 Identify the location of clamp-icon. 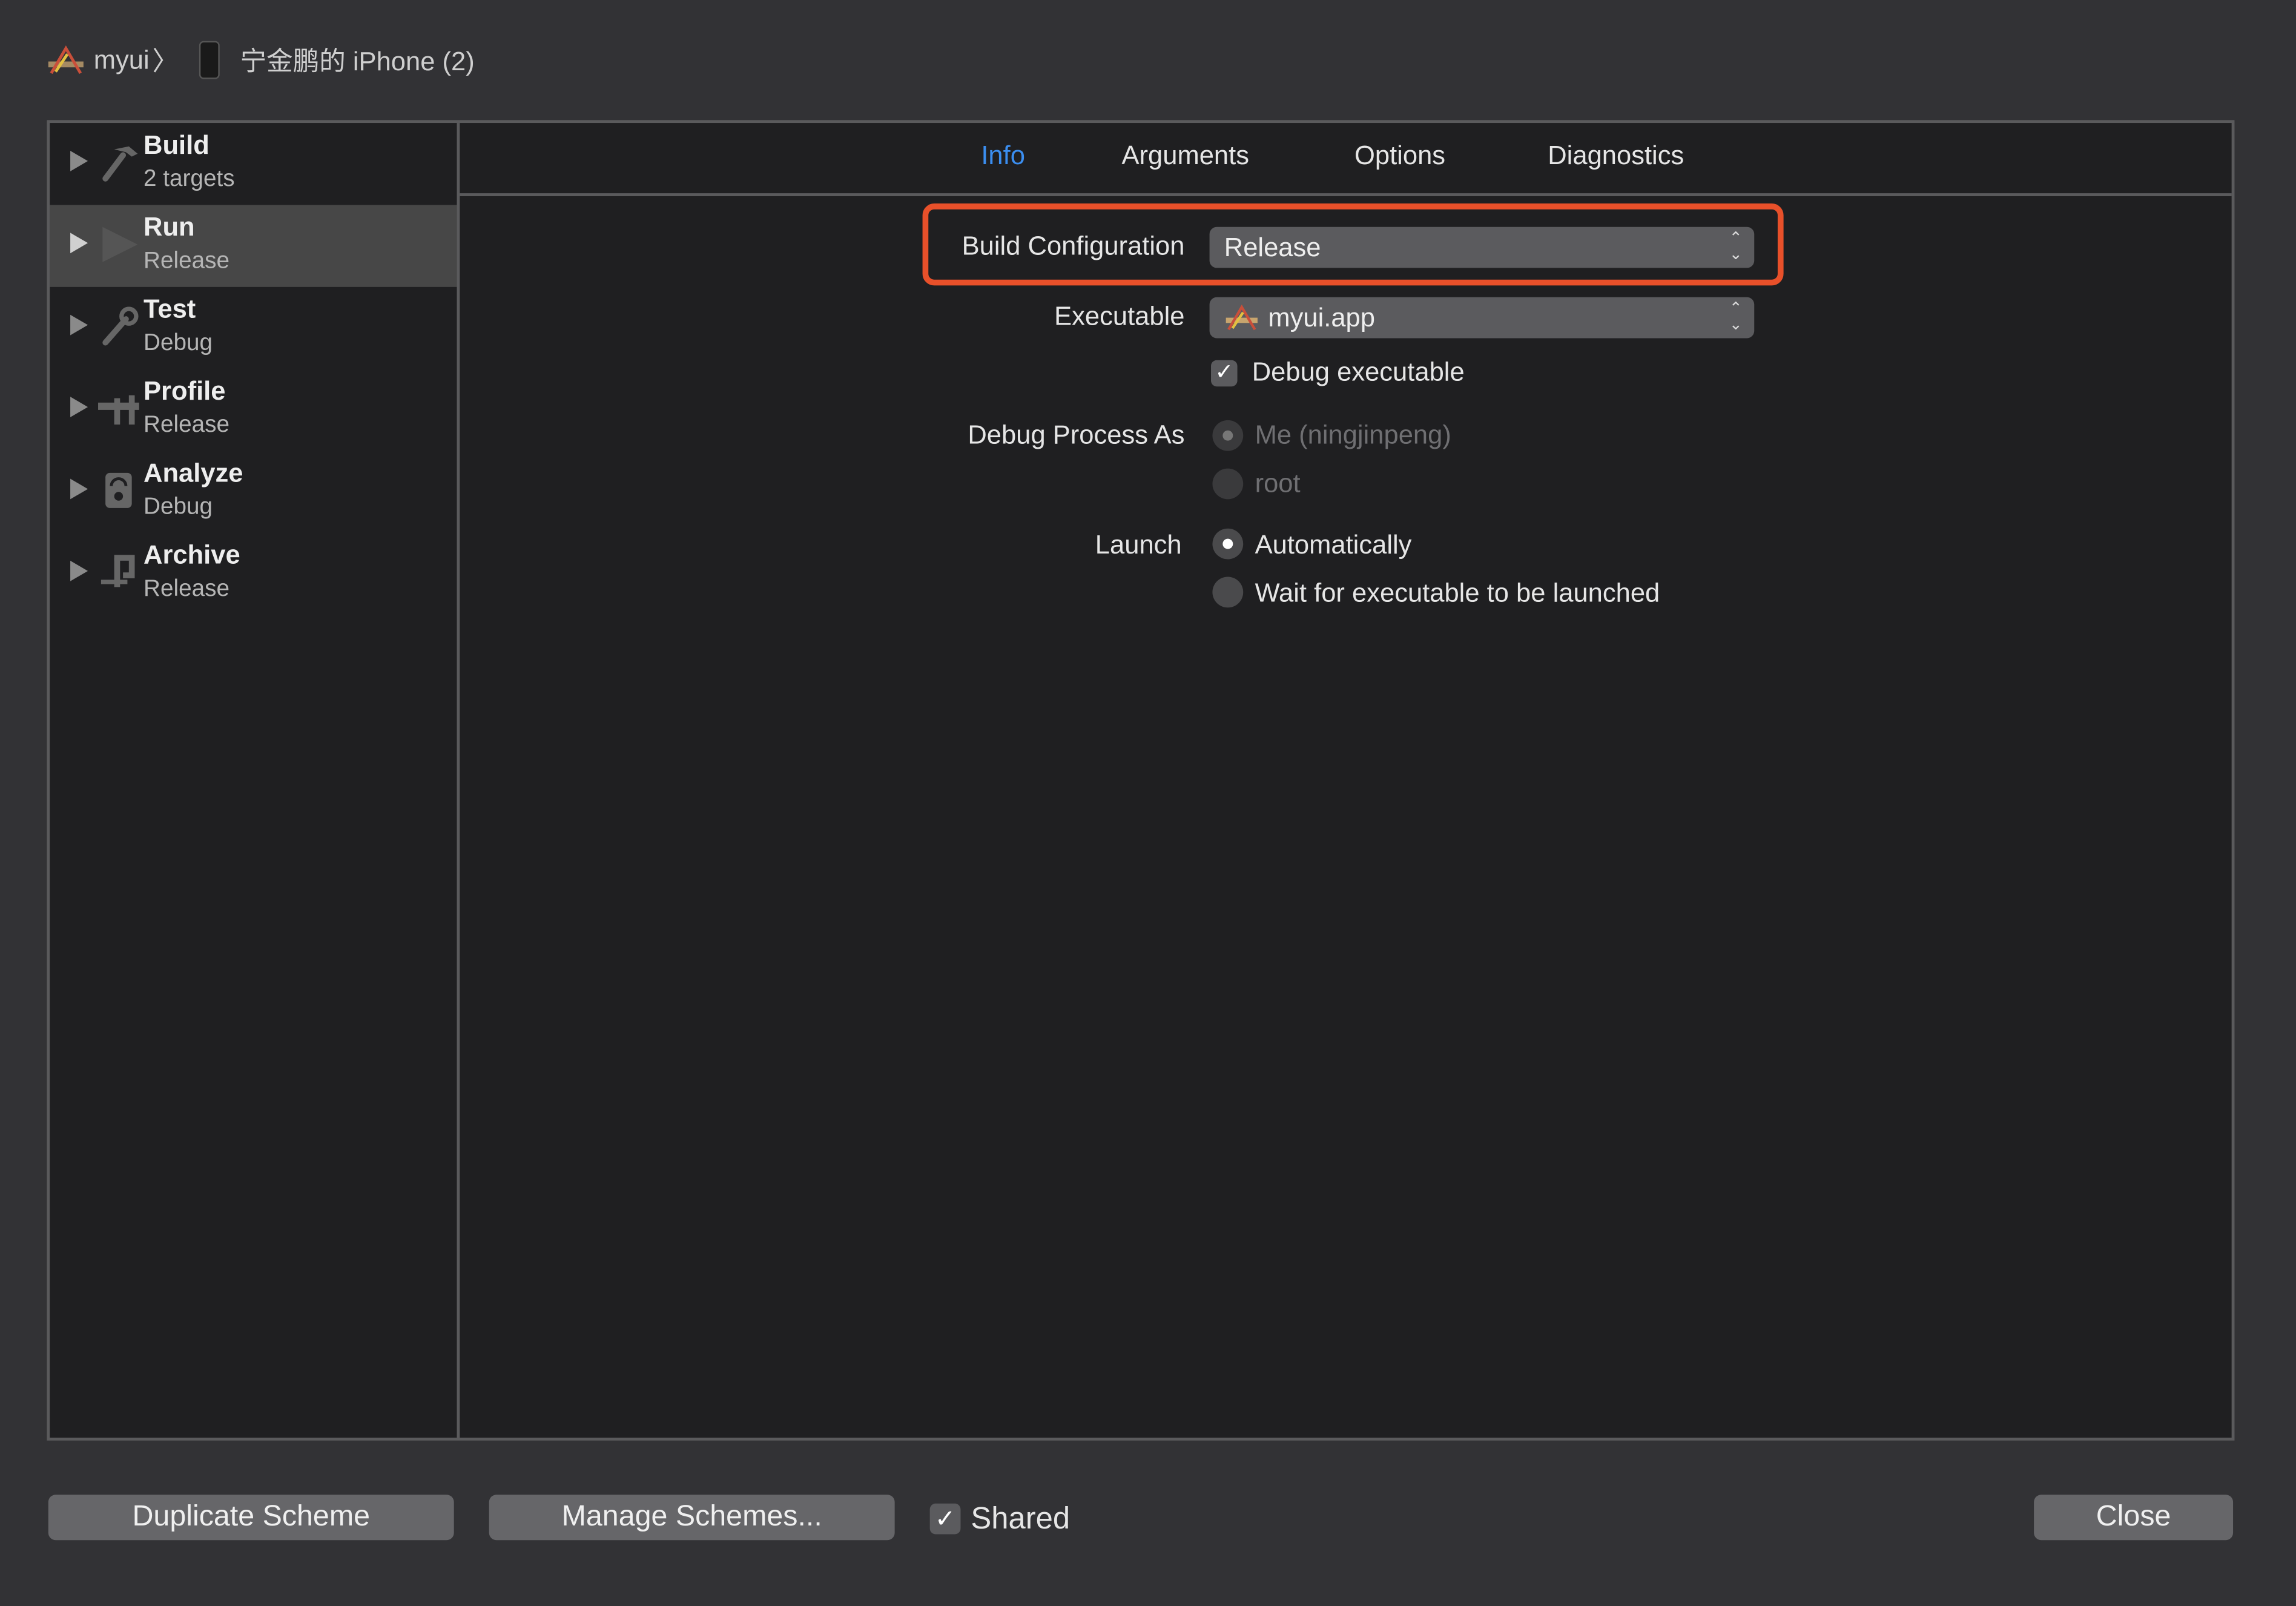
(118, 571).